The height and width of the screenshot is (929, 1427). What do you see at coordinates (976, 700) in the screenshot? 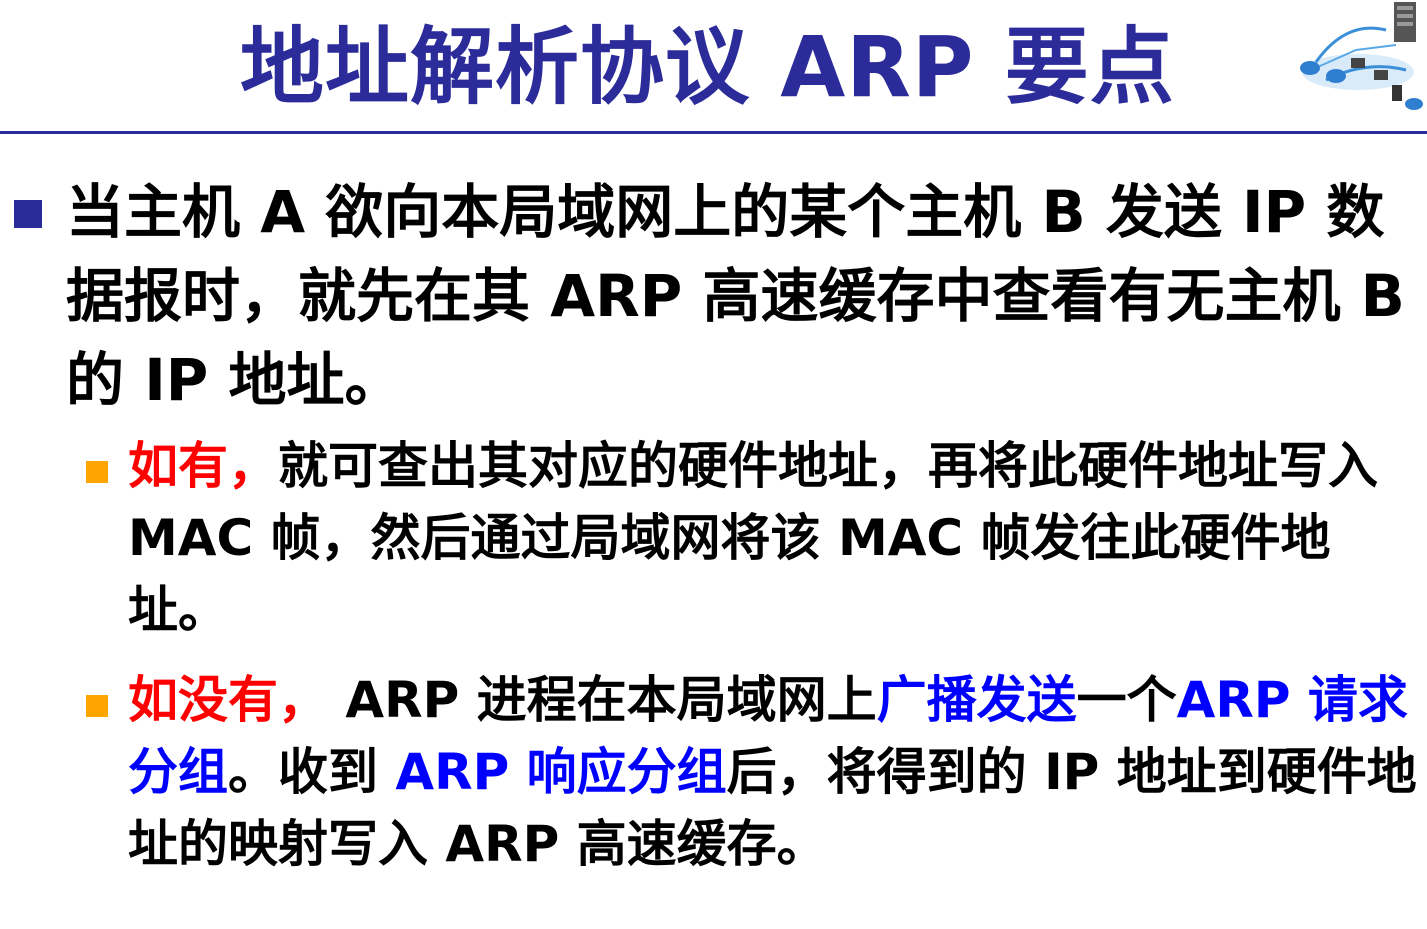
I see `highlight-broadcast: 广播发送` at bounding box center [976, 700].